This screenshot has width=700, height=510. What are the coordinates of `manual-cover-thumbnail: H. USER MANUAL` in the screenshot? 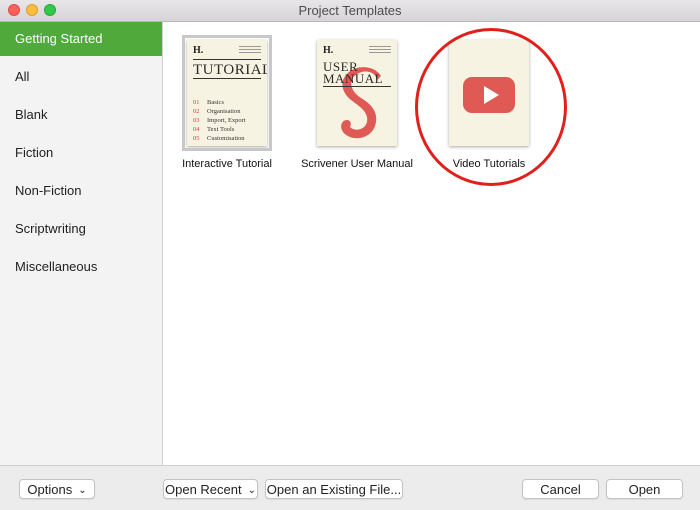 It's located at (357, 93).